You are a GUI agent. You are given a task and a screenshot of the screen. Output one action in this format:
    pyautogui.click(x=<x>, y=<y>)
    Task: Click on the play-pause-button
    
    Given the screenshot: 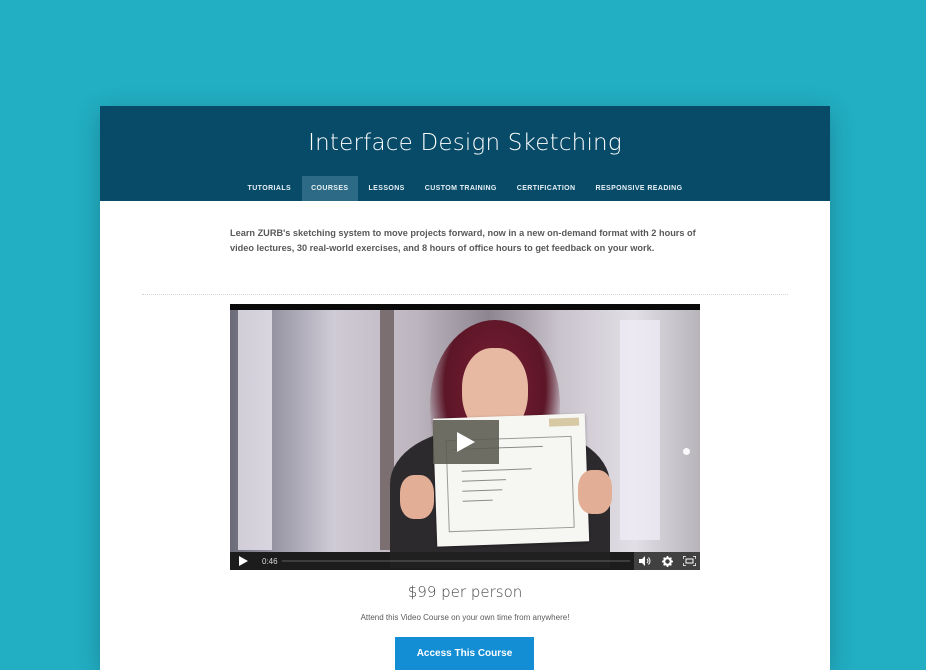 What is the action you would take?
    pyautogui.click(x=243, y=561)
    